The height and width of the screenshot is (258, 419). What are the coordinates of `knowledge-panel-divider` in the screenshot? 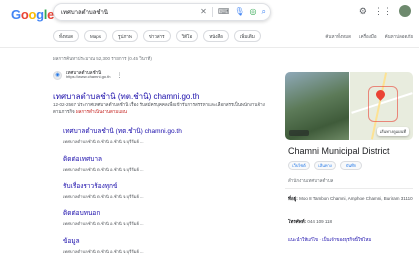 It's located at (349, 188).